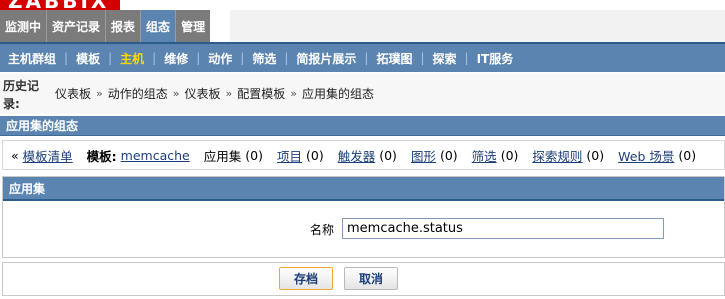  I want to click on main-tab-inventory: 资产记录, so click(77, 26).